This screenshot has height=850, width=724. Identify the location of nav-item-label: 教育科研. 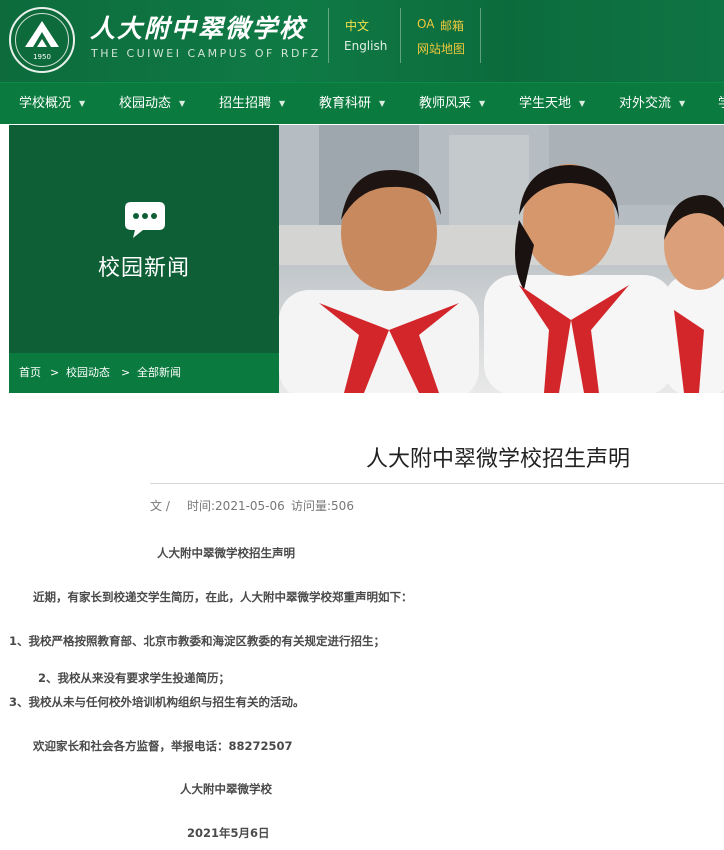
(345, 103).